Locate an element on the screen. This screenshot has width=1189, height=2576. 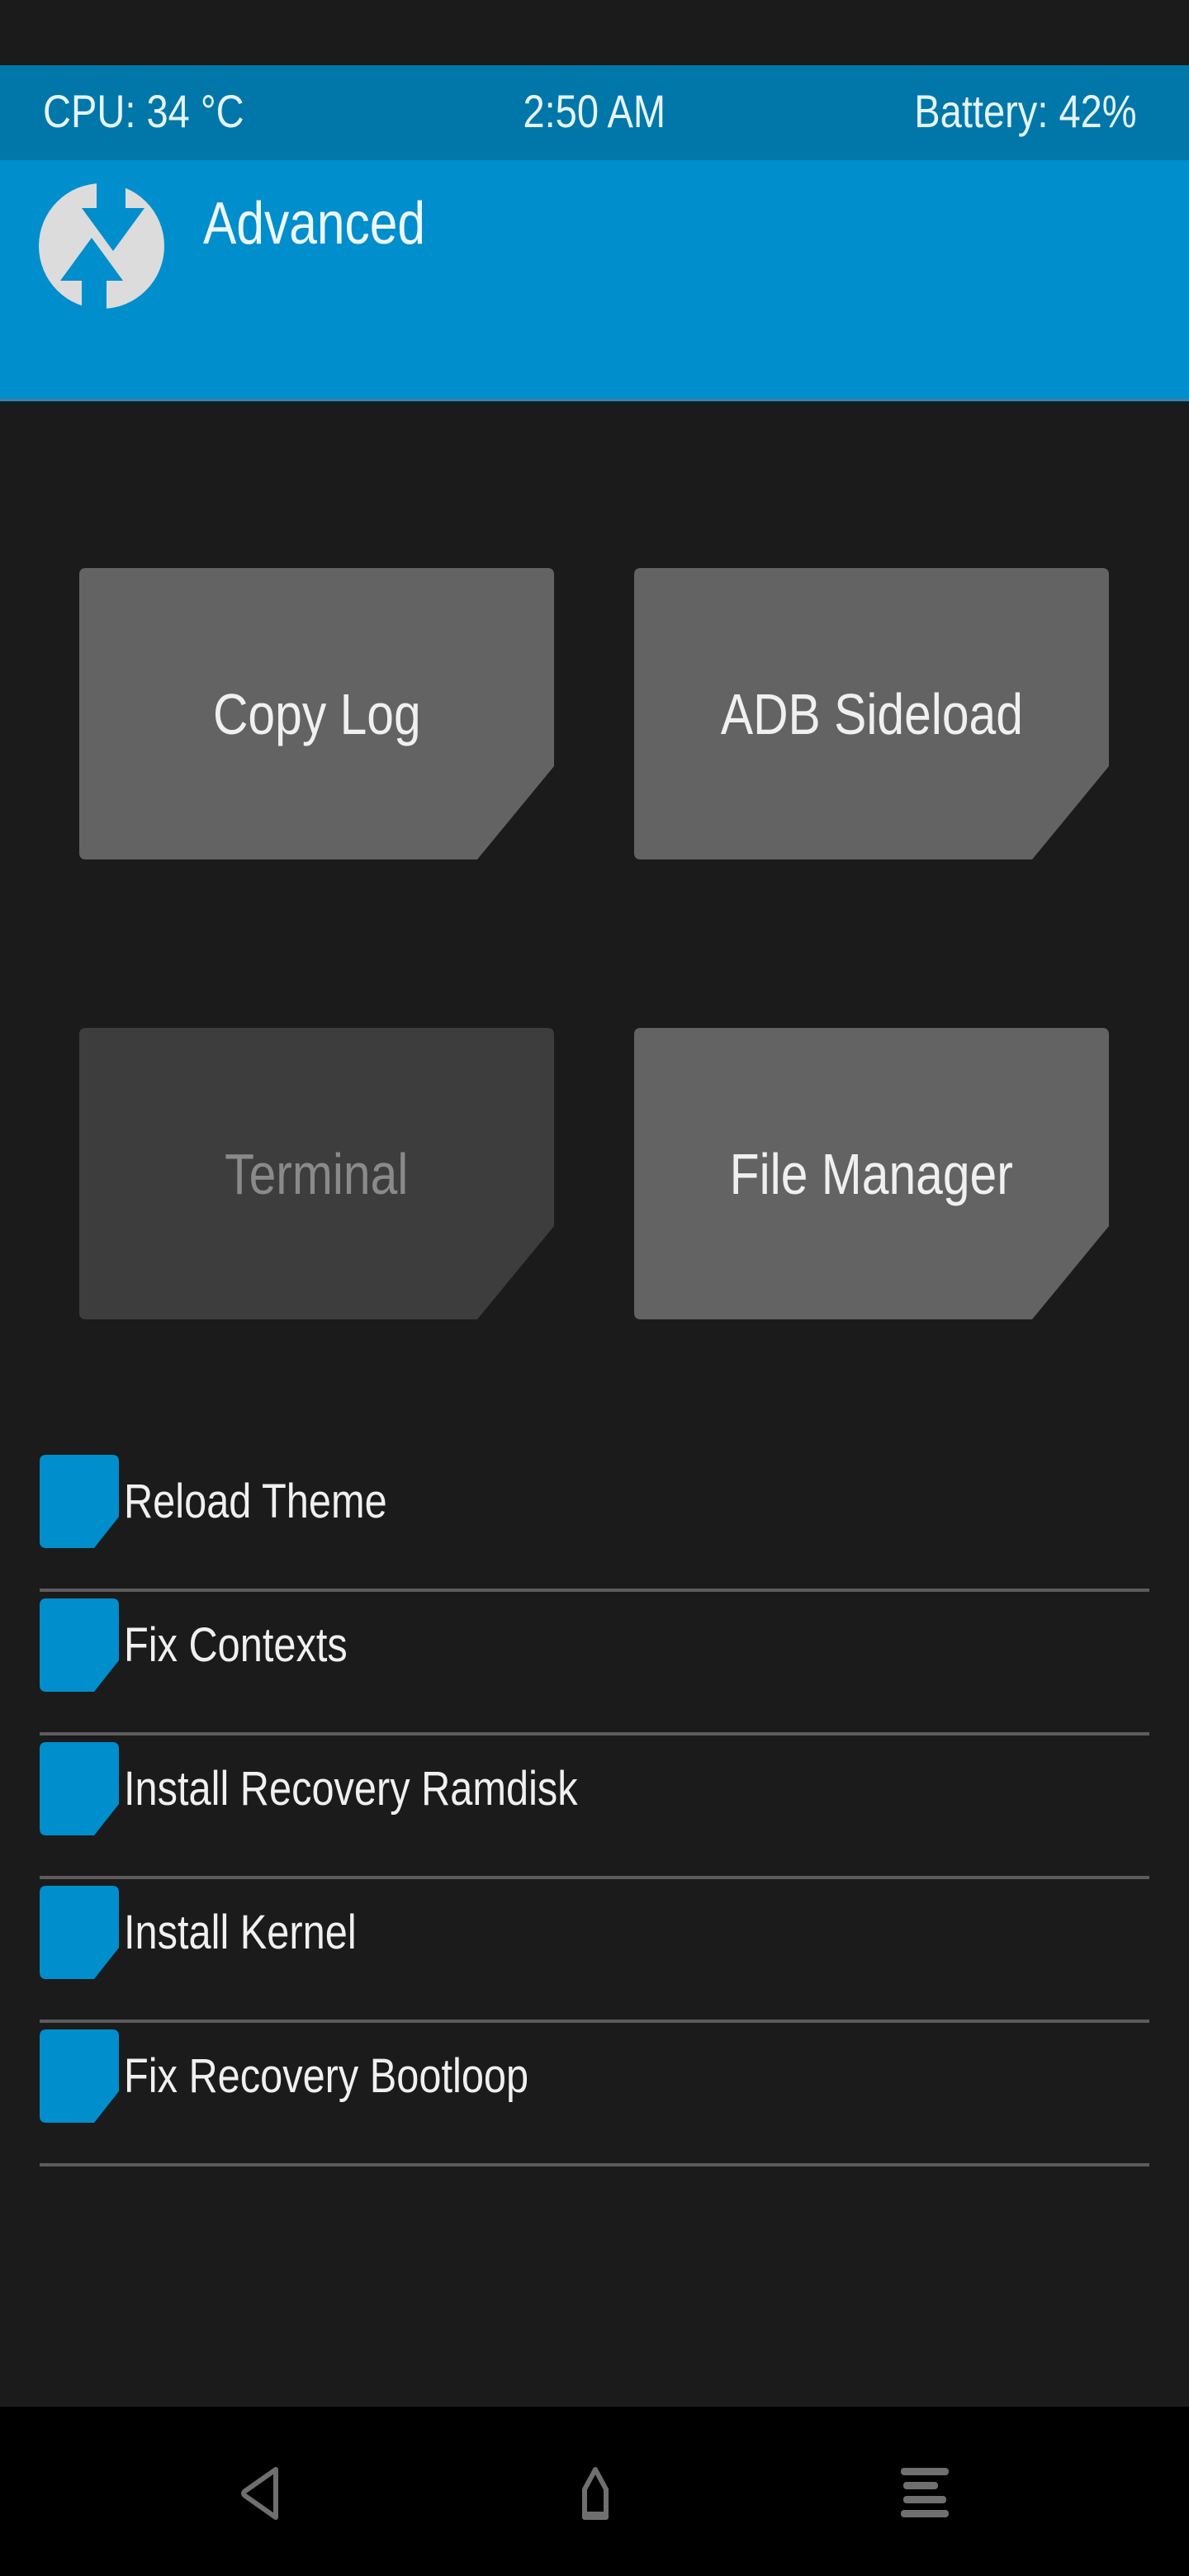
option-label-text: Install Kernel is located at coordinates (240, 1932).